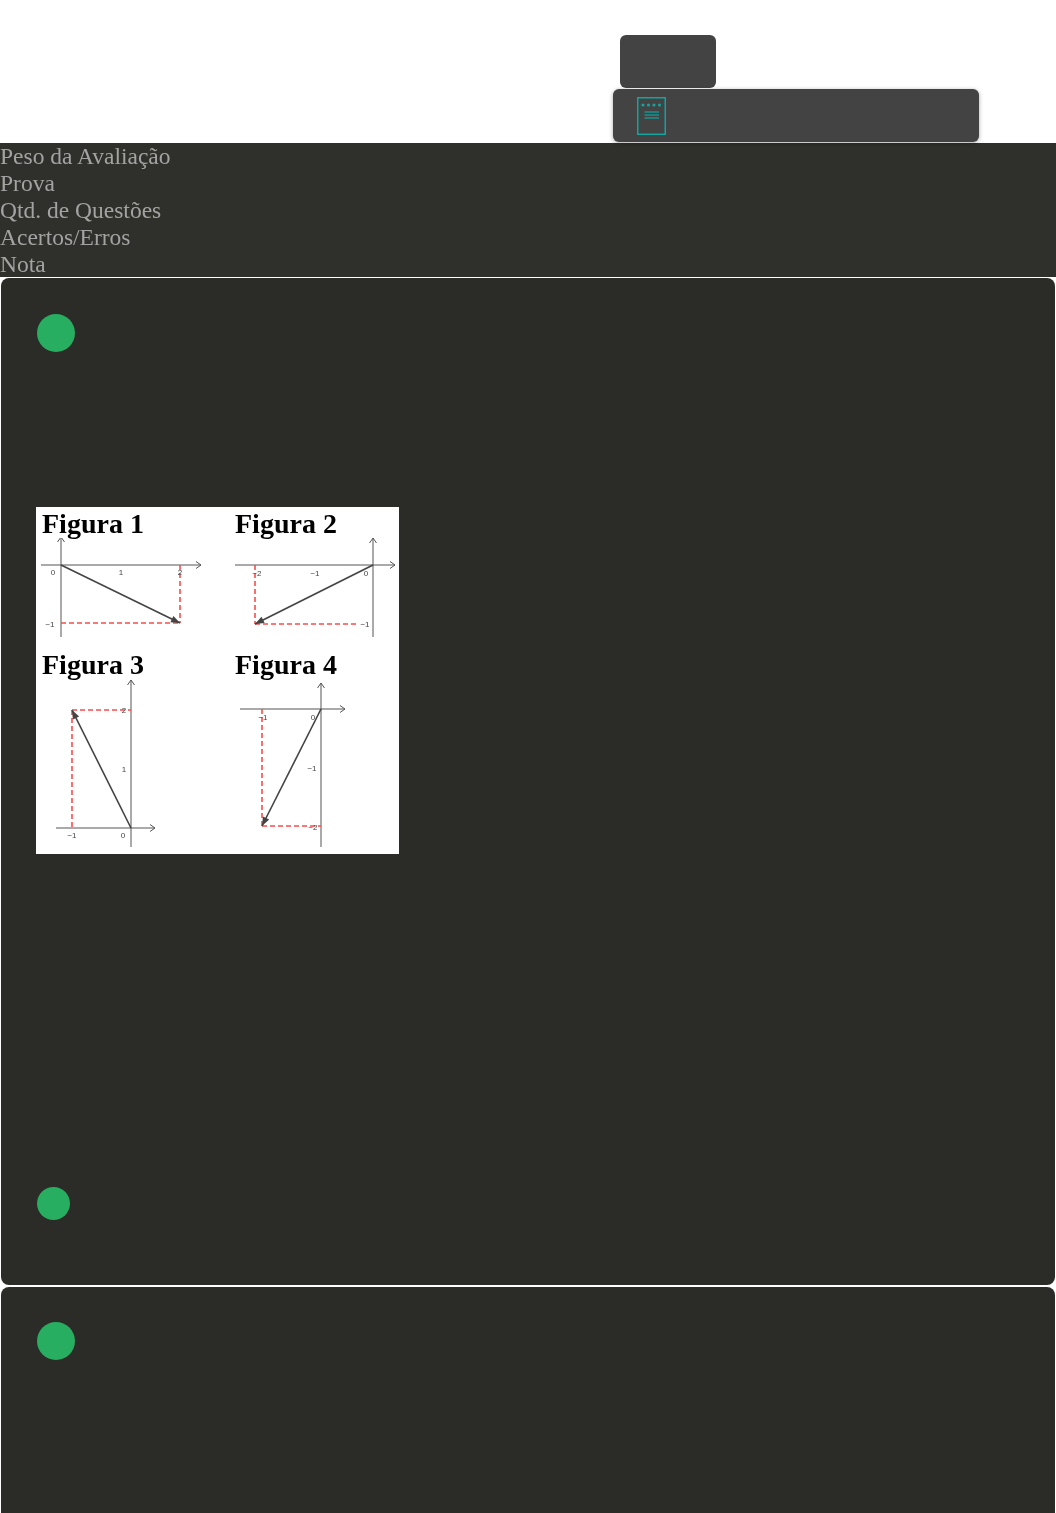  I want to click on summary-label: Nota, so click(23, 264).